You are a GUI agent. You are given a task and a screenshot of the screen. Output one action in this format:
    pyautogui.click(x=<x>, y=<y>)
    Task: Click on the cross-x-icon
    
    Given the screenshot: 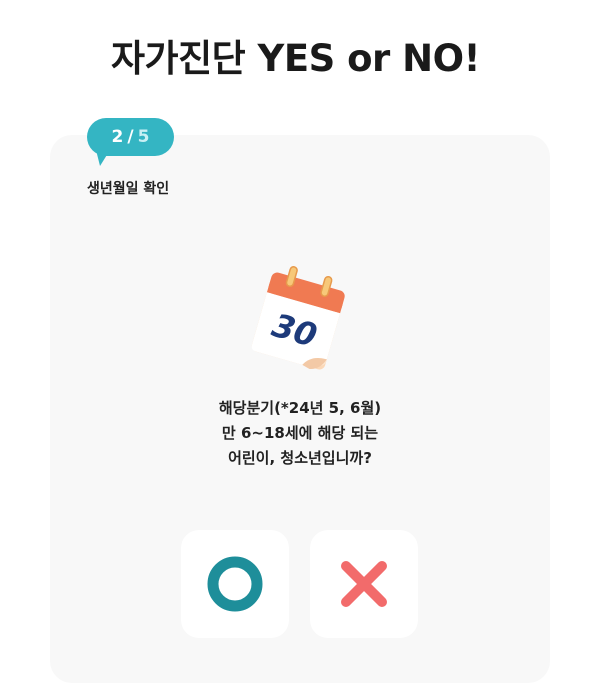 What is the action you would take?
    pyautogui.click(x=364, y=584)
    